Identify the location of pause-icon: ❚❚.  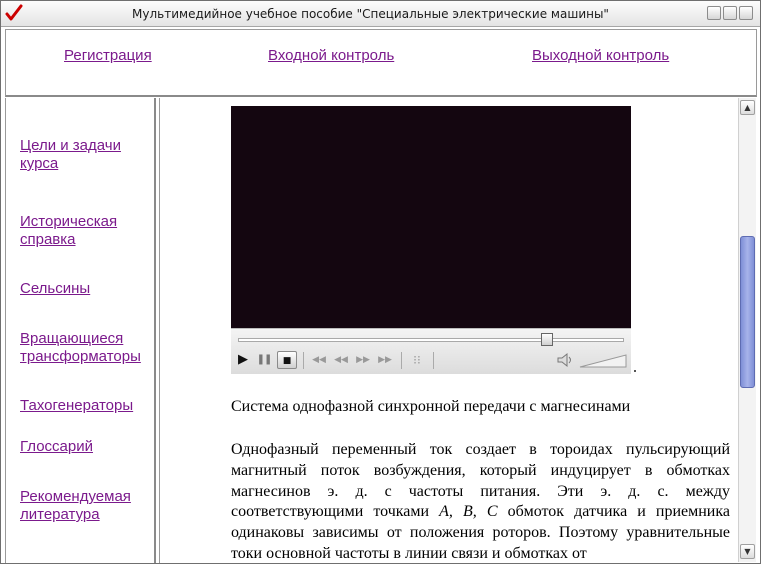
(264, 360).